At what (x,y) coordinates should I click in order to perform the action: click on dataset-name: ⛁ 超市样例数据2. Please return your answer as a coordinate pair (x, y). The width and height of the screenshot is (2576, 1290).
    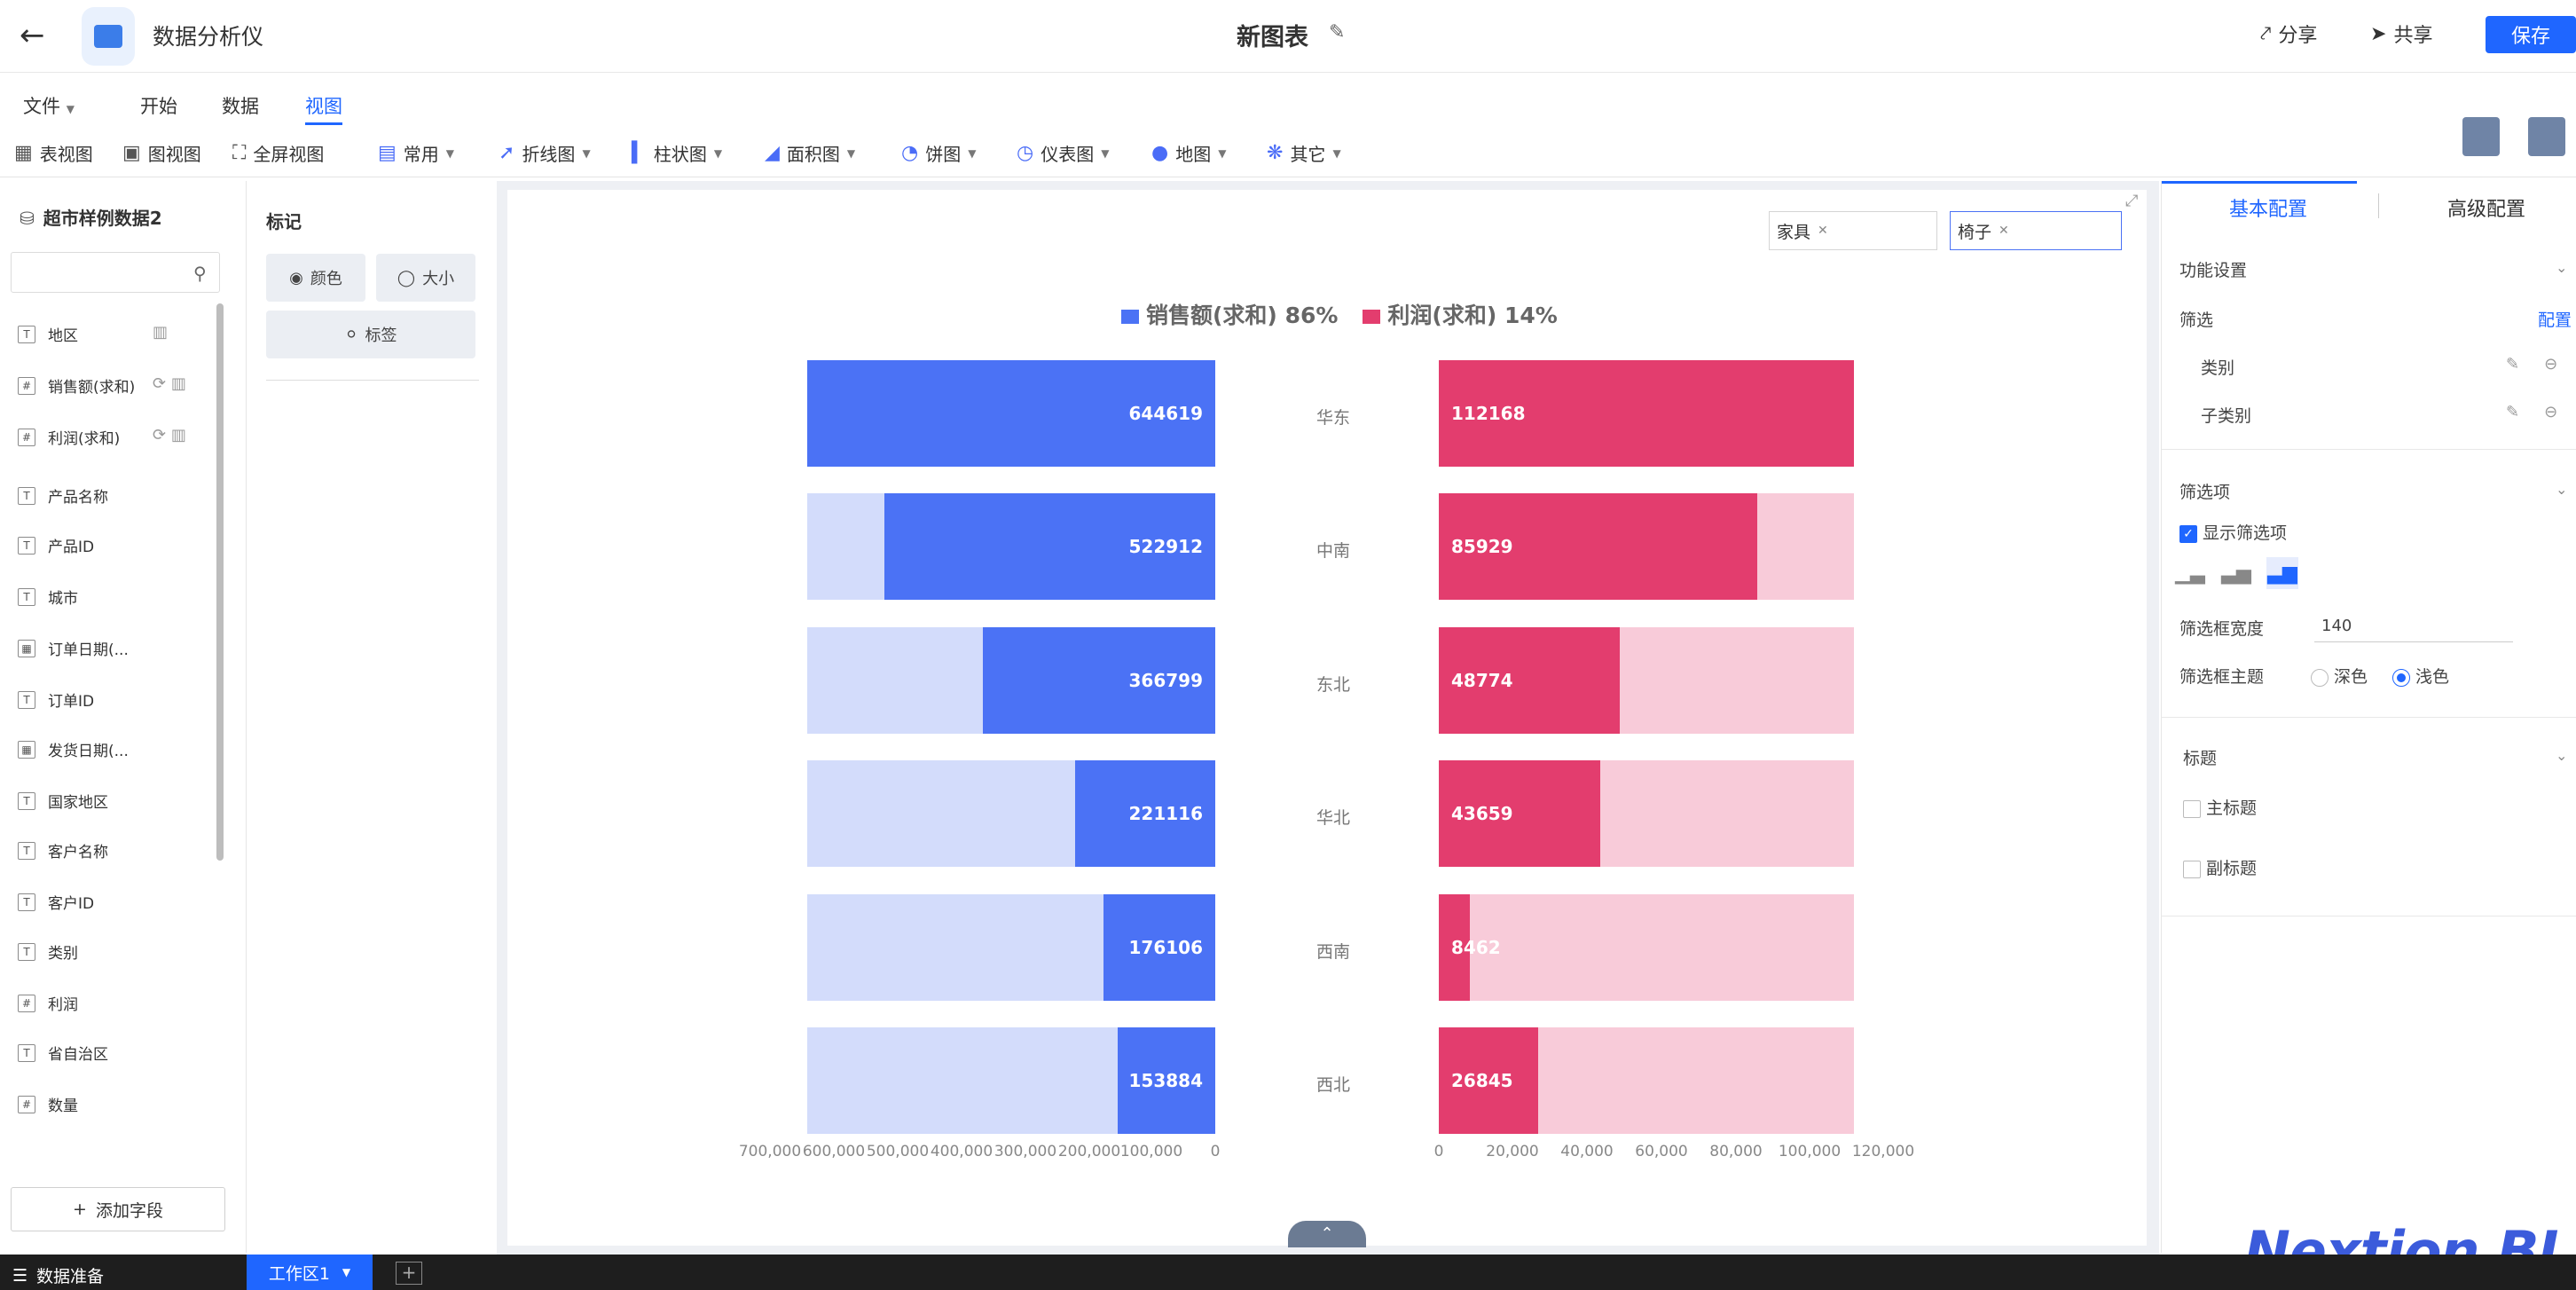
    Looking at the image, I should click on (91, 217).